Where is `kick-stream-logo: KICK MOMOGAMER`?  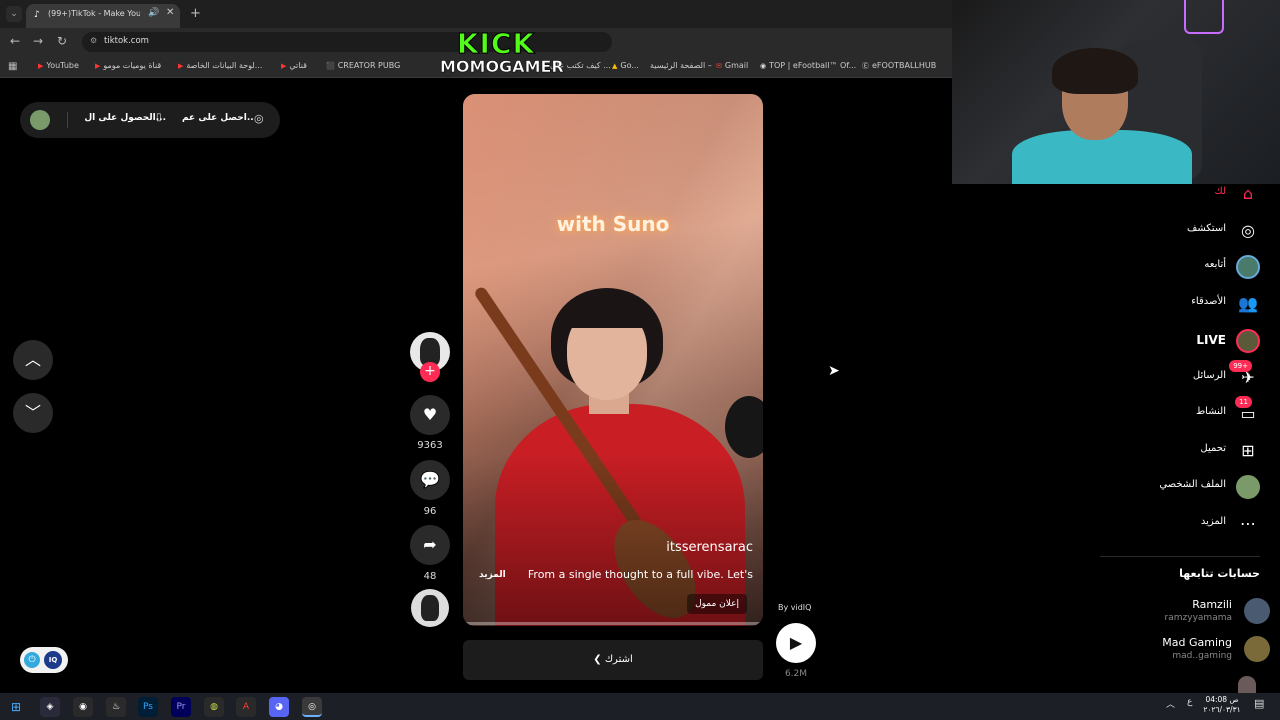 kick-stream-logo: KICK MOMOGAMER is located at coordinates (502, 51).